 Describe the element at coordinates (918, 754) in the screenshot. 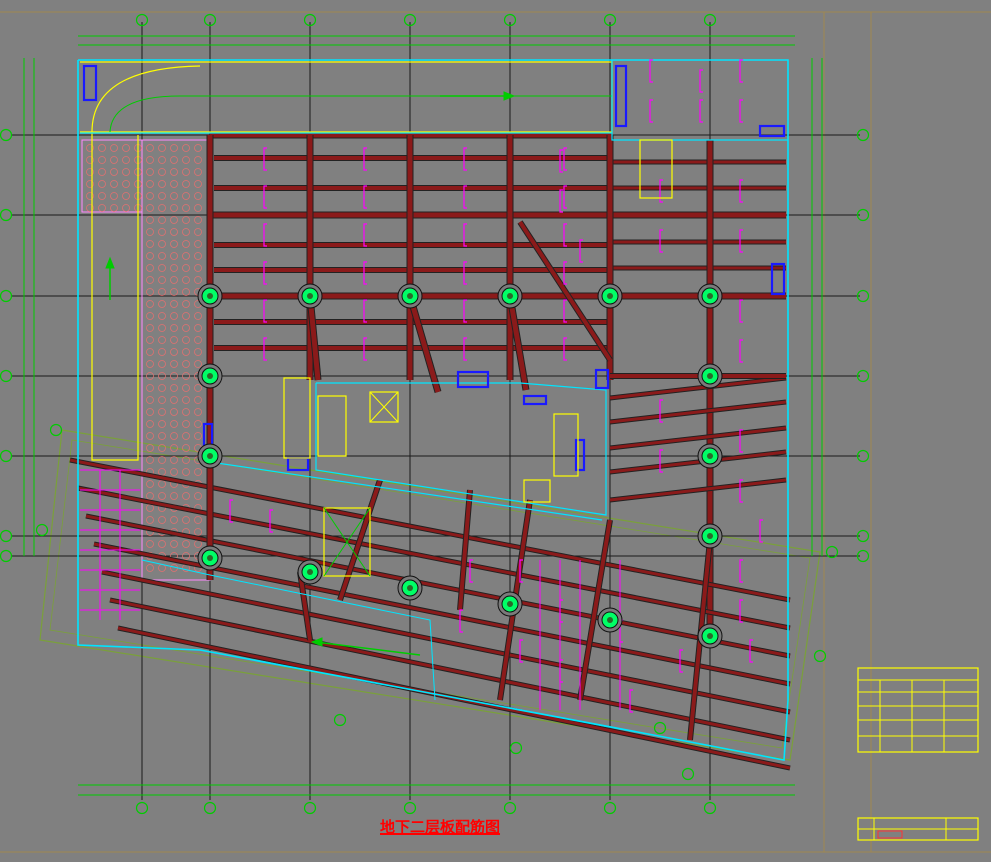

I see `title-block` at that location.